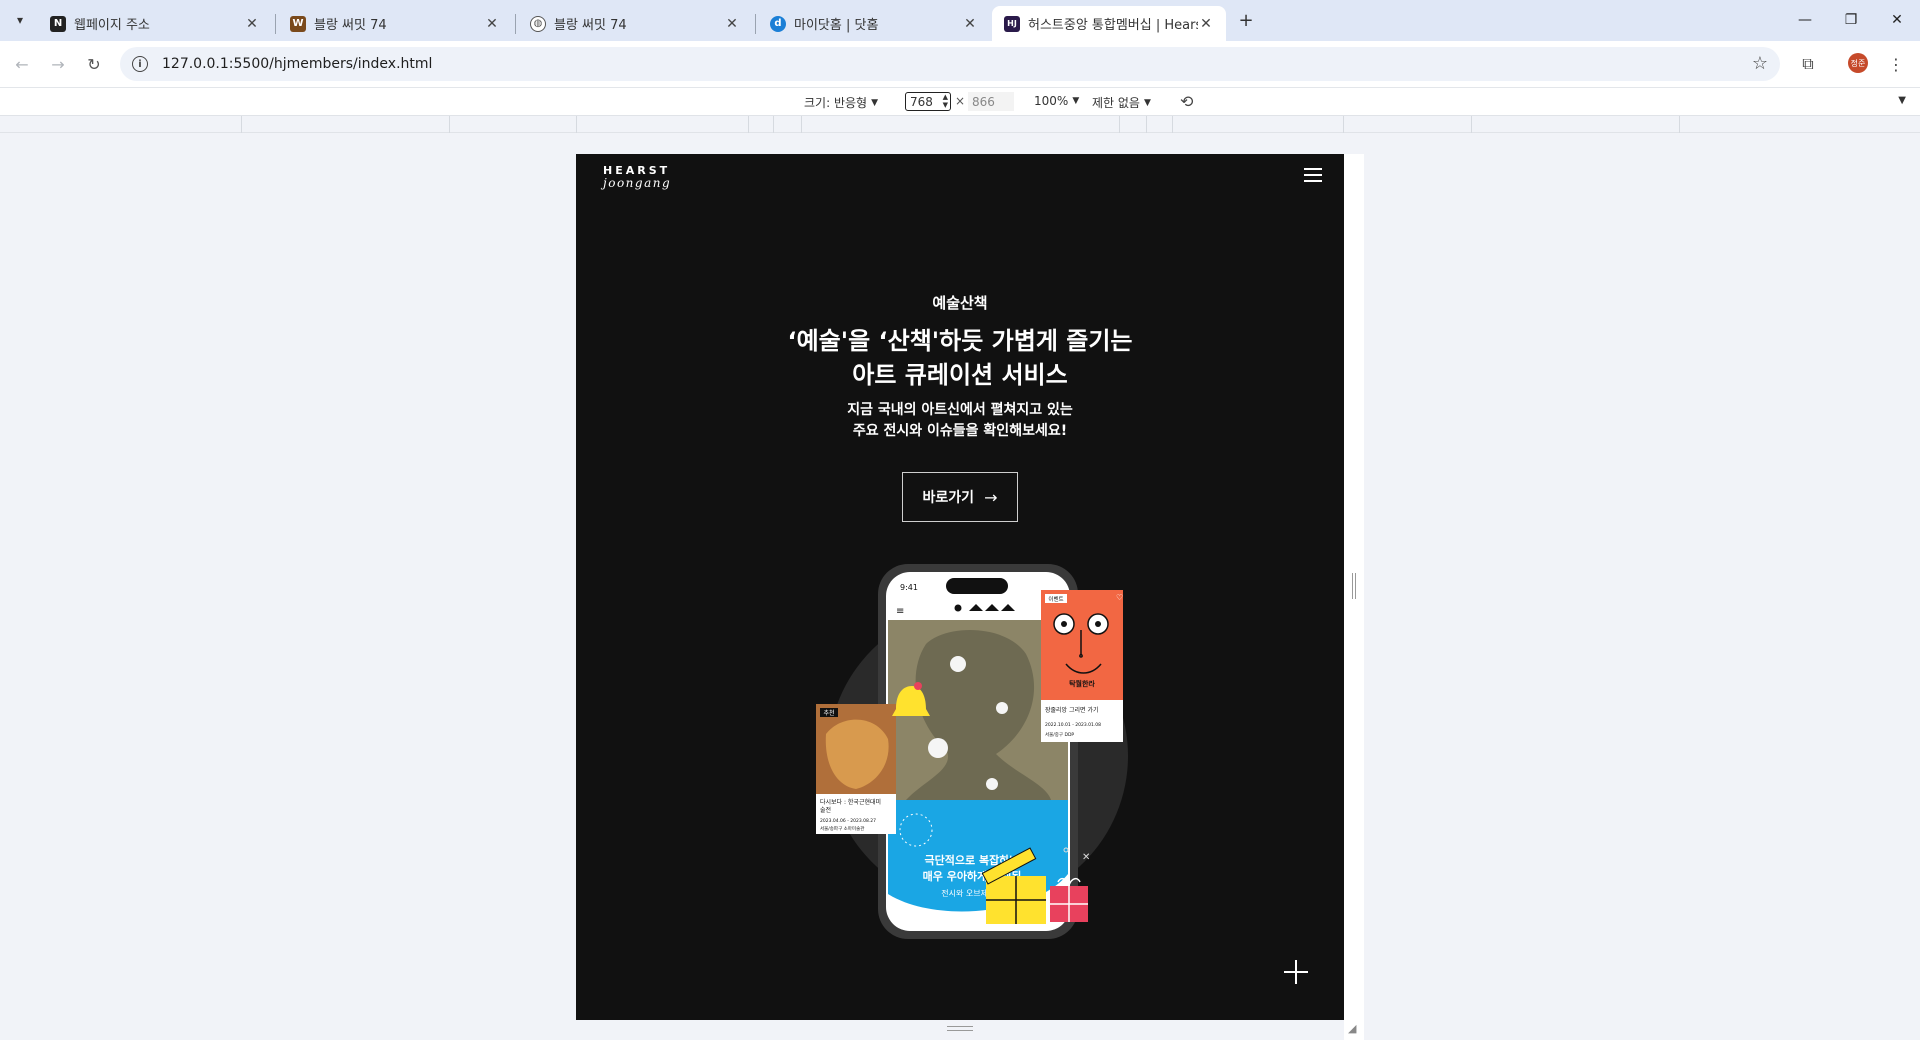 This screenshot has height=1040, width=1920. What do you see at coordinates (298, 23) in the screenshot?
I see `site-icon: W` at bounding box center [298, 23].